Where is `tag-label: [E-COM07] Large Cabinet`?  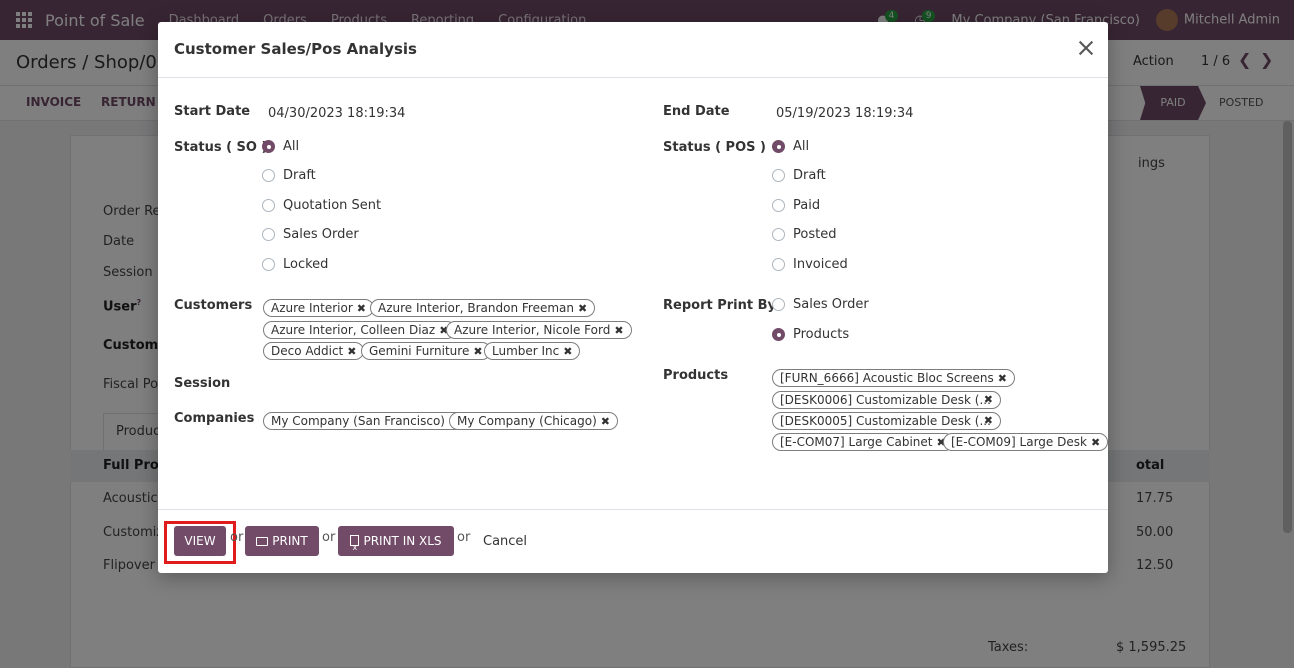 tag-label: [E-COM07] Large Cabinet is located at coordinates (856, 442).